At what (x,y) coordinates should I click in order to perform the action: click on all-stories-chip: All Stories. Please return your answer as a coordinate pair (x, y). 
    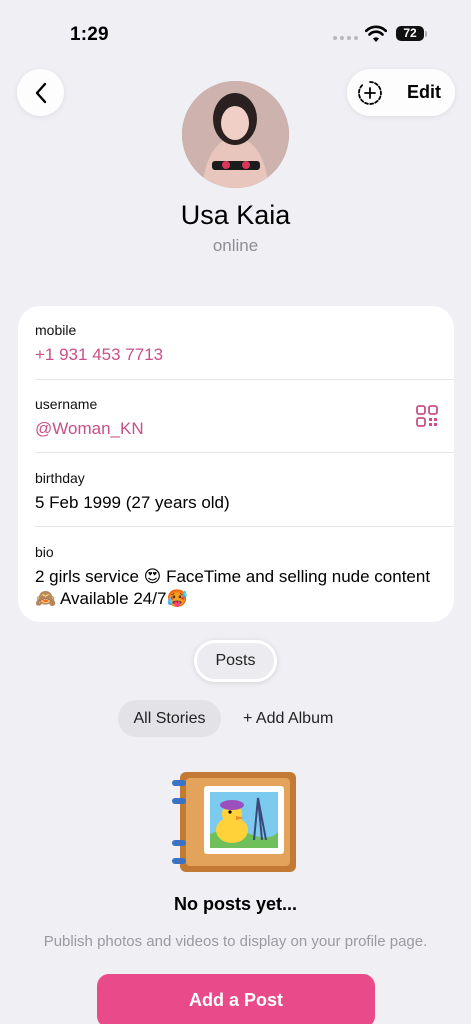
    Looking at the image, I should click on (169, 718).